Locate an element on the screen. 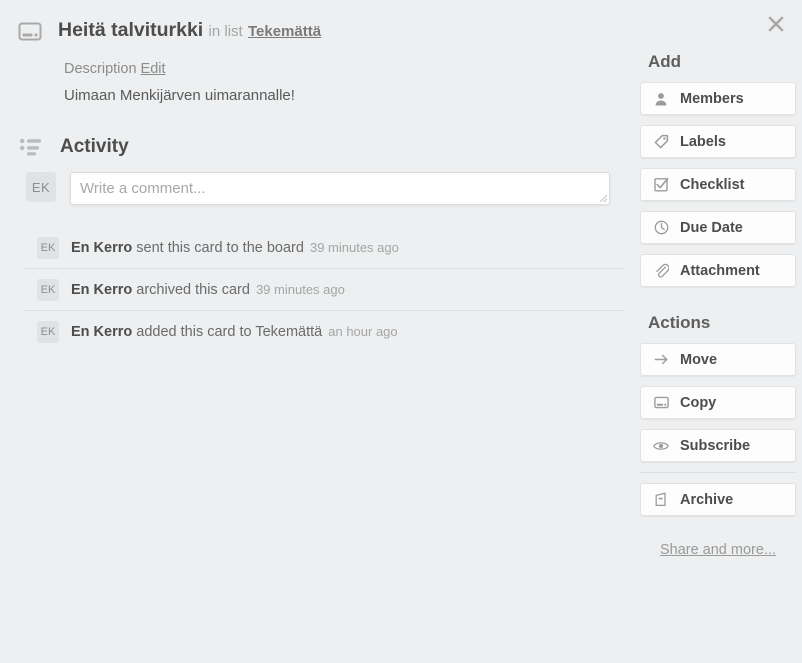 Image resolution: width=802 pixels, height=663 pixels. activity-title: Activity is located at coordinates (94, 146).